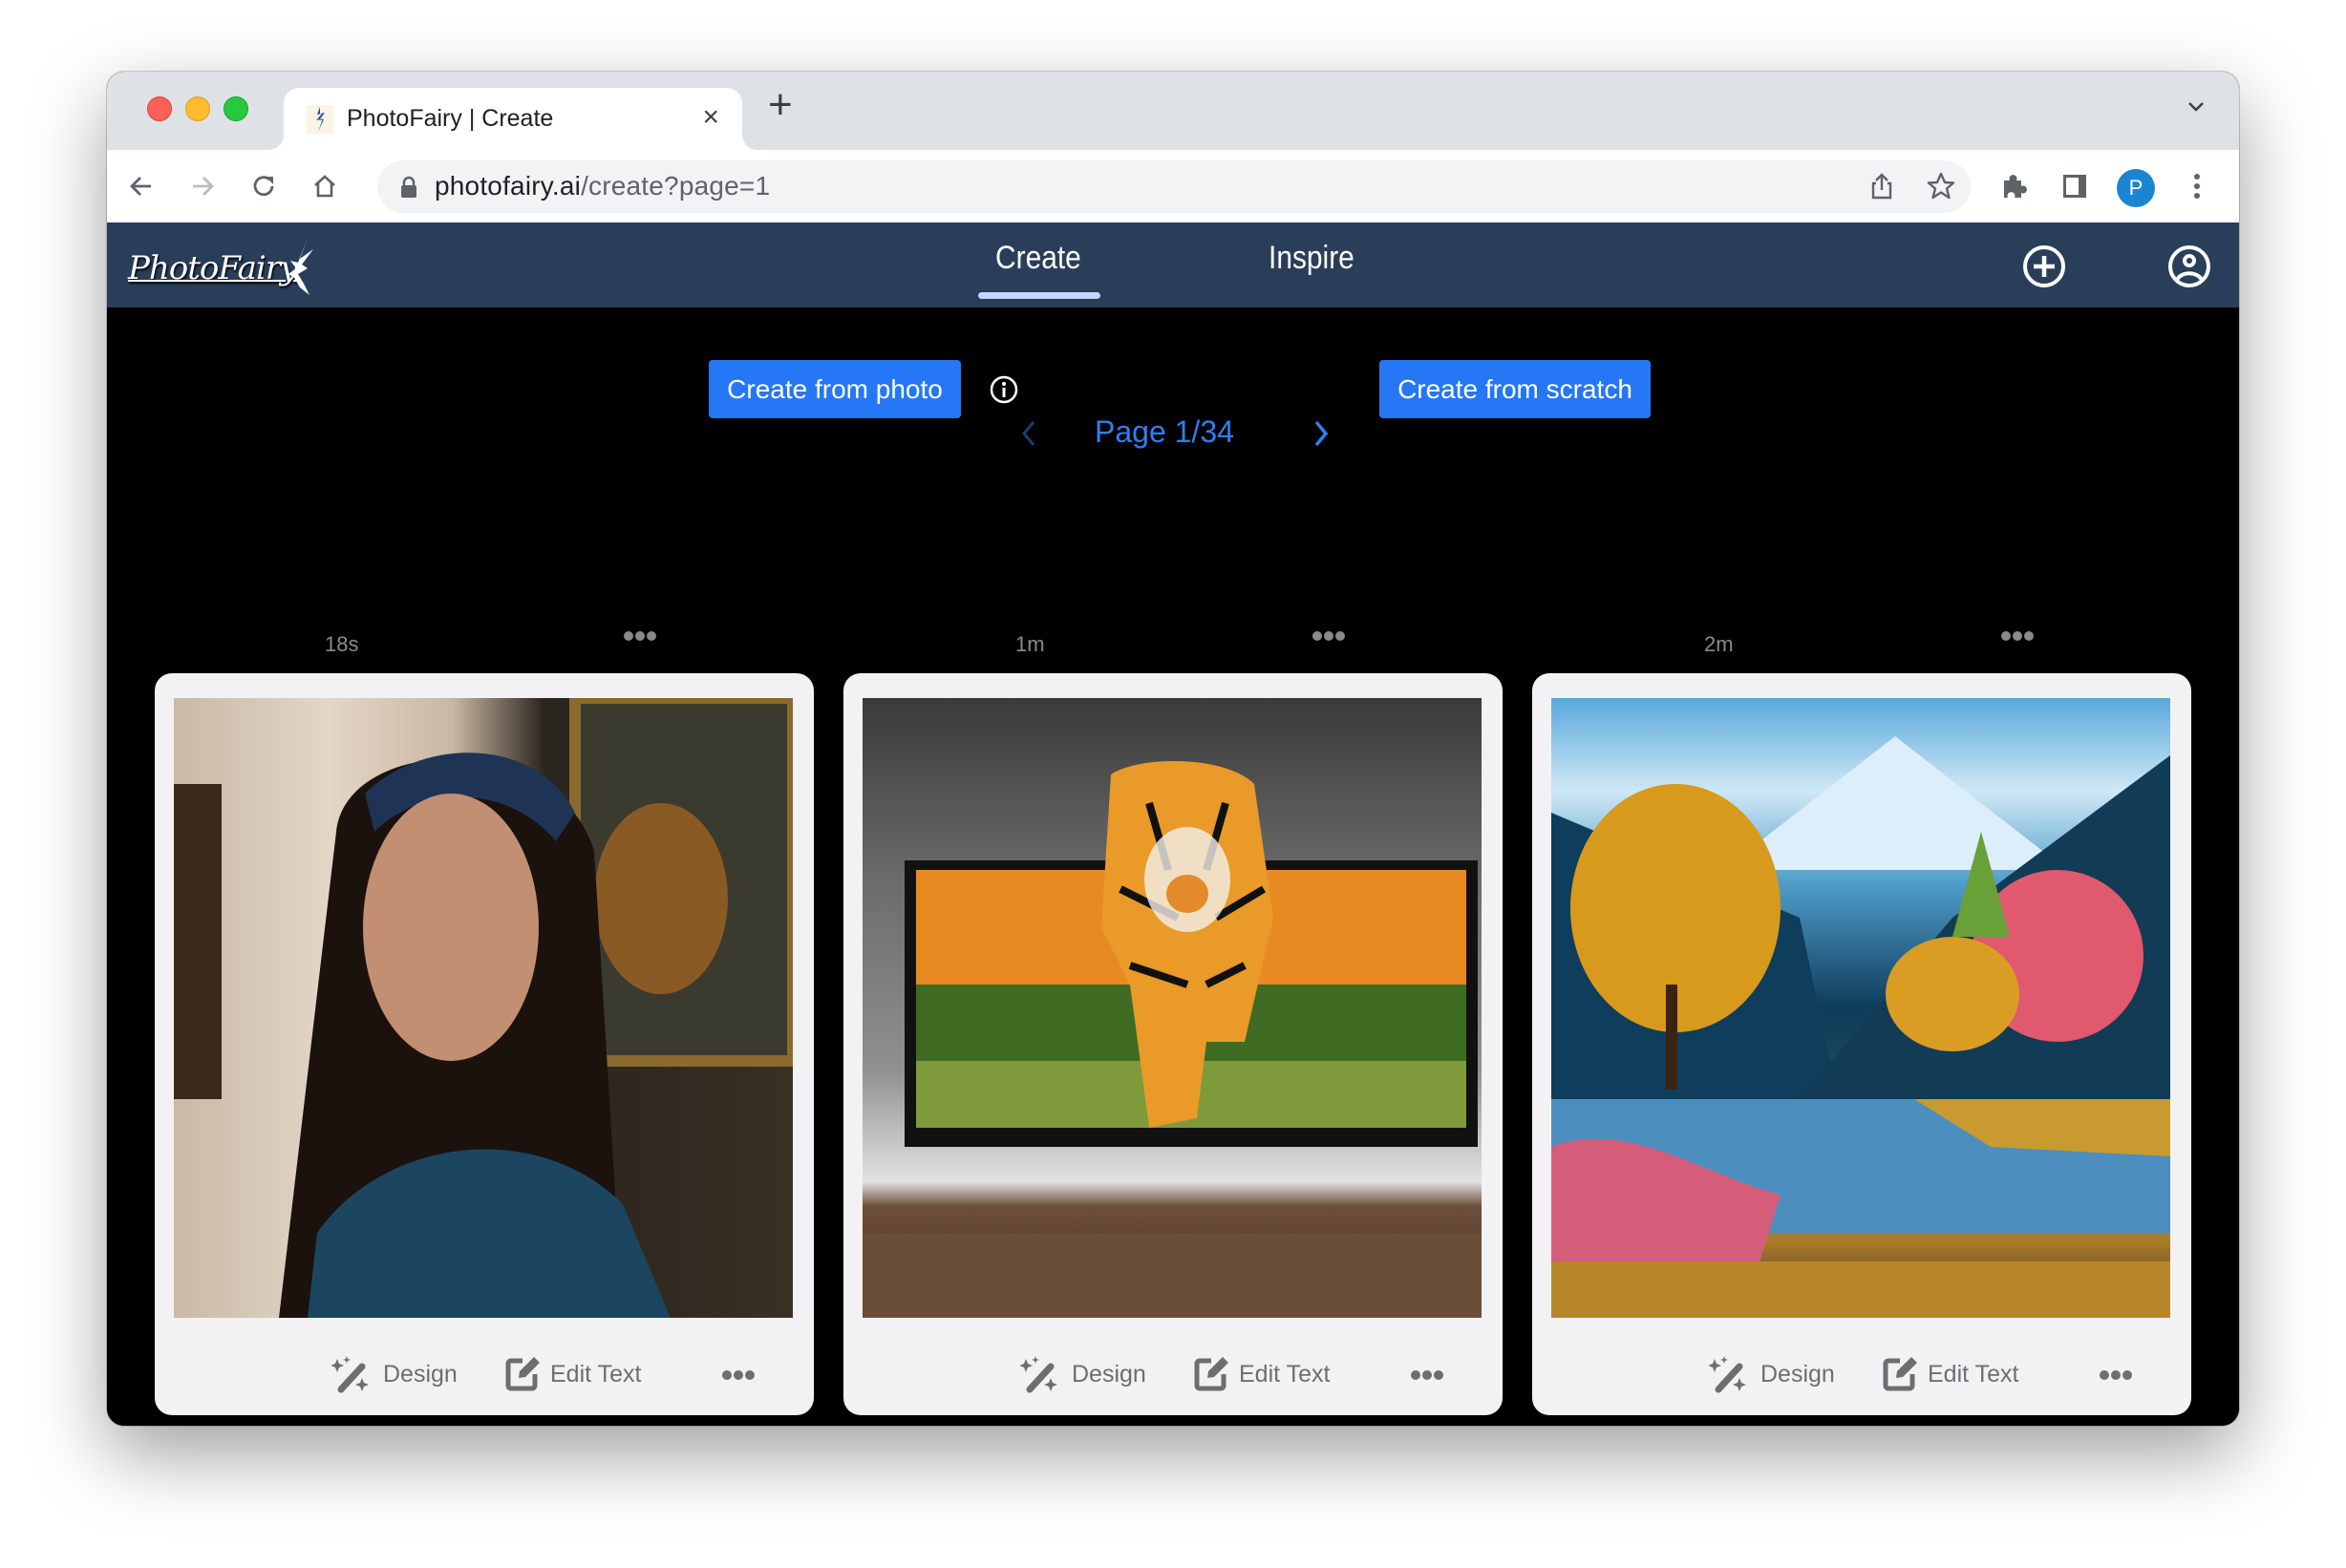 The height and width of the screenshot is (1568, 2346). What do you see at coordinates (2044, 266) in the screenshot?
I see `add-circle-icon` at bounding box center [2044, 266].